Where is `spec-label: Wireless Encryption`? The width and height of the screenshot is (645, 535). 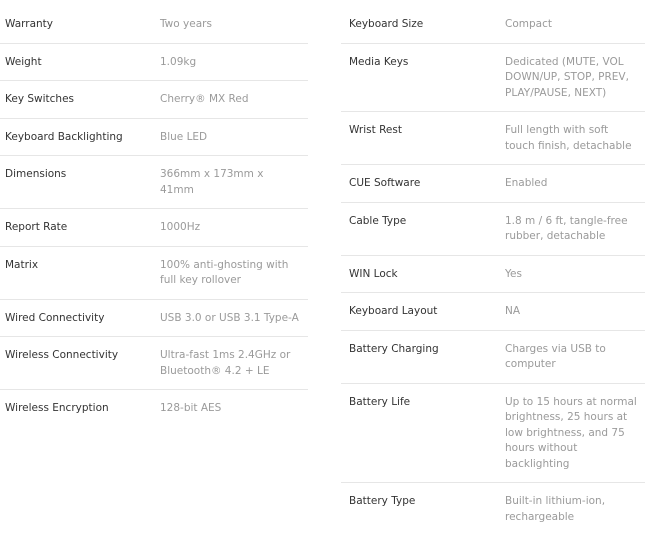
spec-label: Wireless Encryption is located at coordinates (57, 408).